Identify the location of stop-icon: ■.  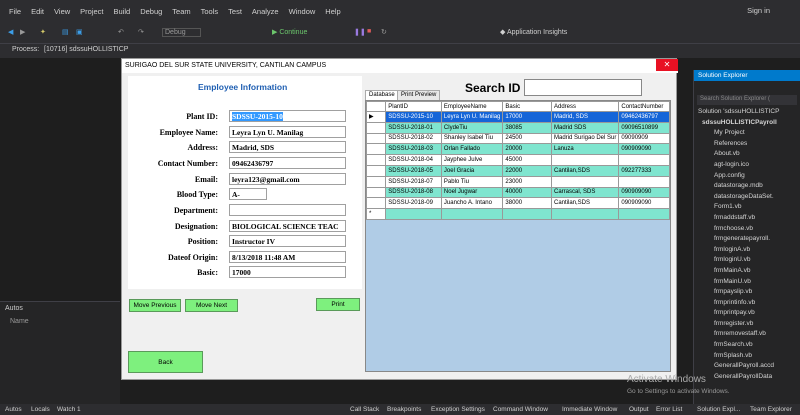
(369, 31).